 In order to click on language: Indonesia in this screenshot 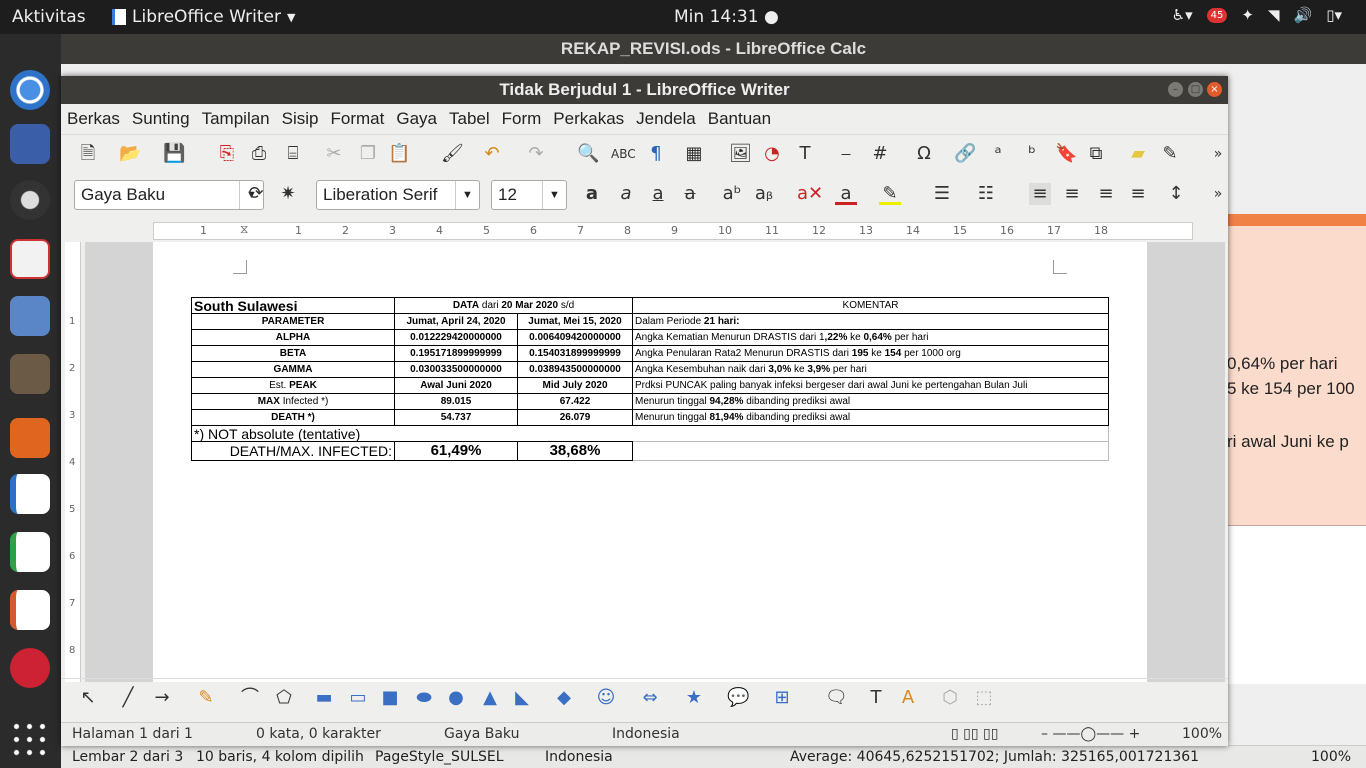, I will do `click(646, 734)`.